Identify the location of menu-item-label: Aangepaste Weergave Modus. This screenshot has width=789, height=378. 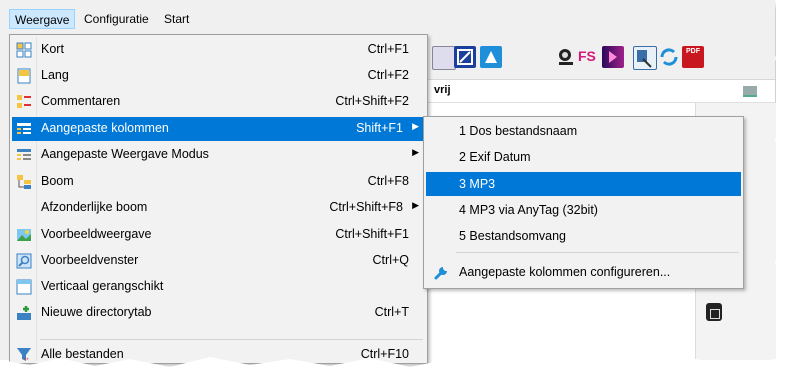
(125, 154).